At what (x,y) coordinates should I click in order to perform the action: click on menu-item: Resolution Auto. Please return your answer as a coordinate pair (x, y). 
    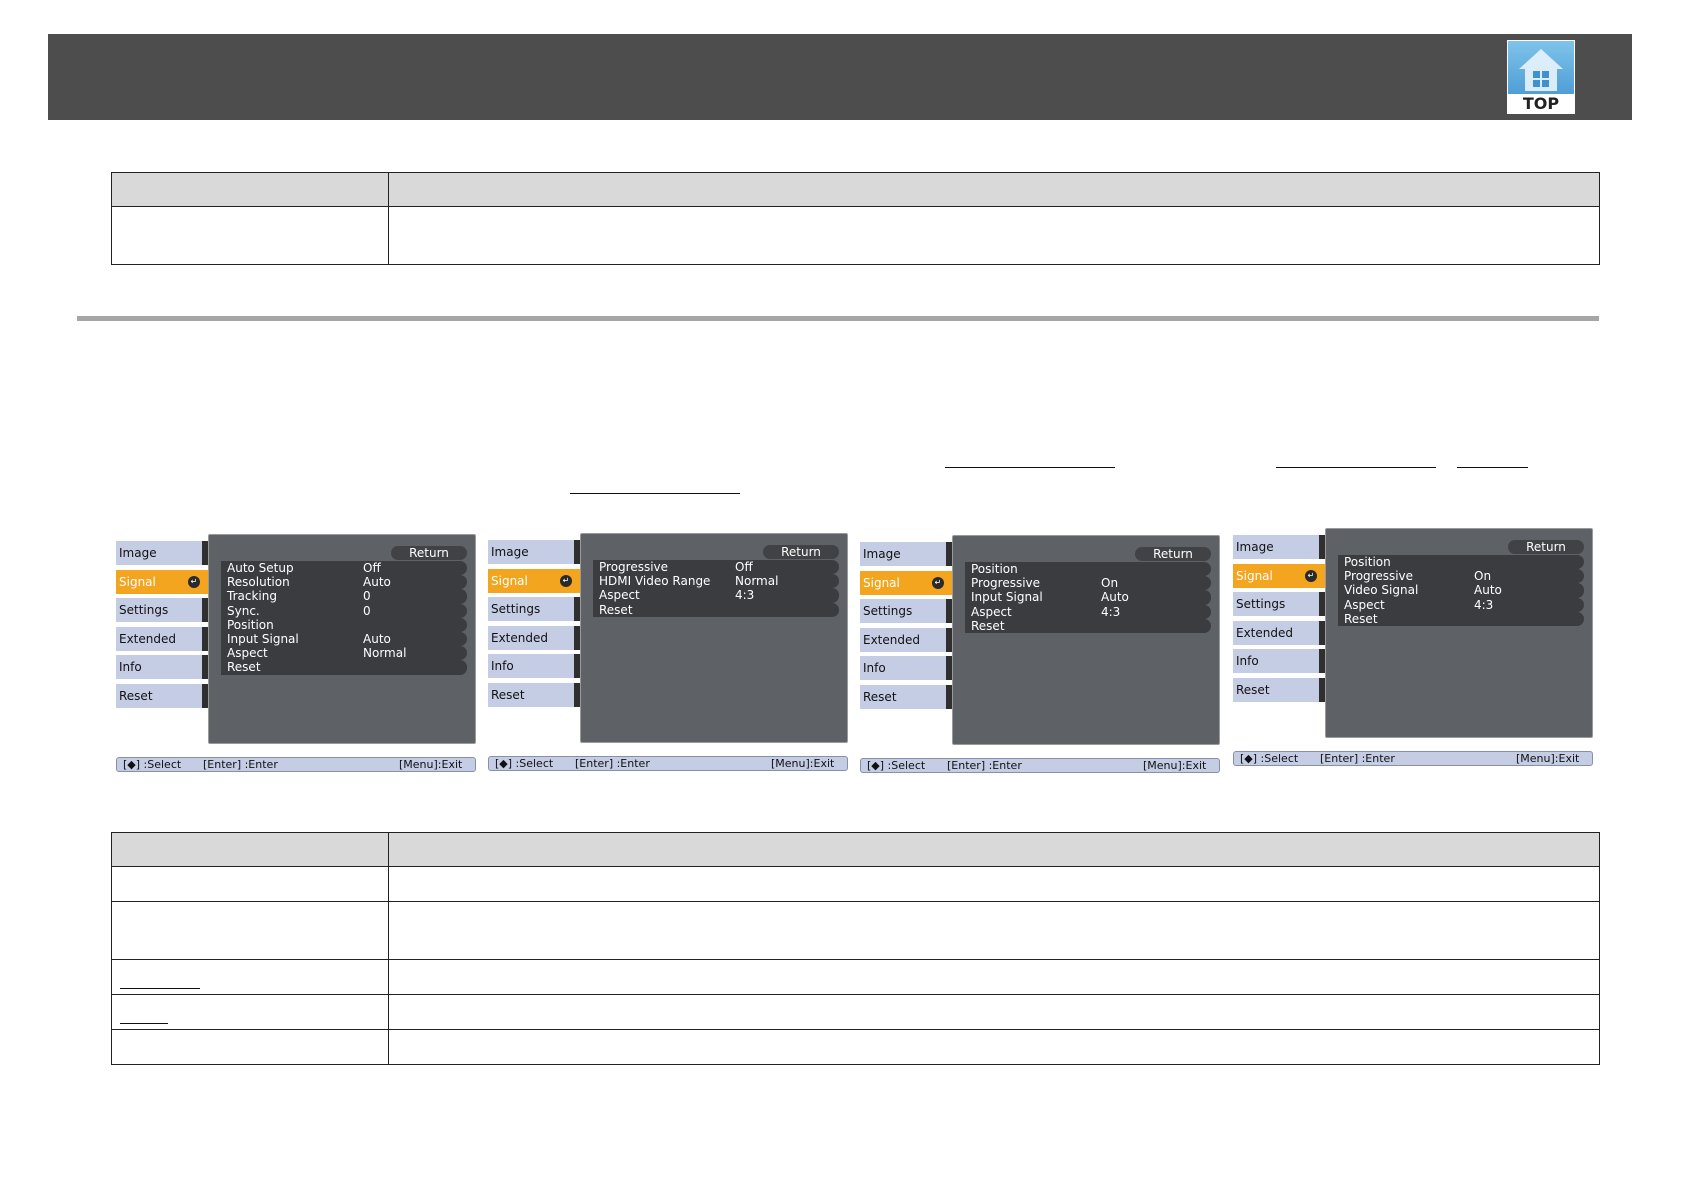
    Looking at the image, I should click on (344, 582).